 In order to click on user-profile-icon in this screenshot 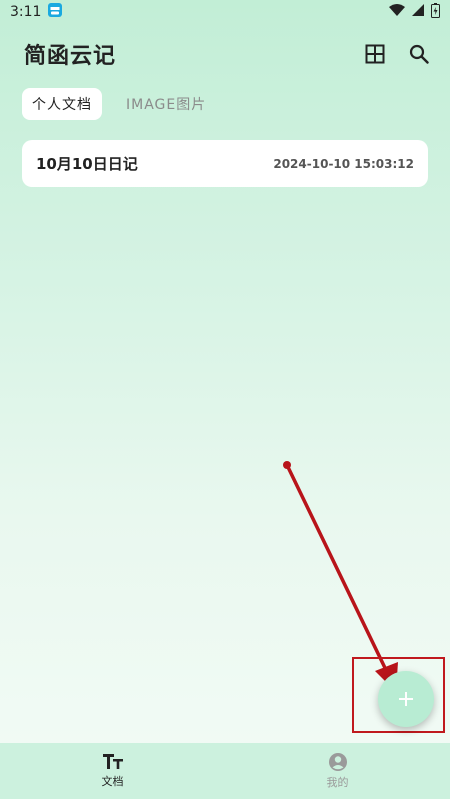, I will do `click(337, 762)`.